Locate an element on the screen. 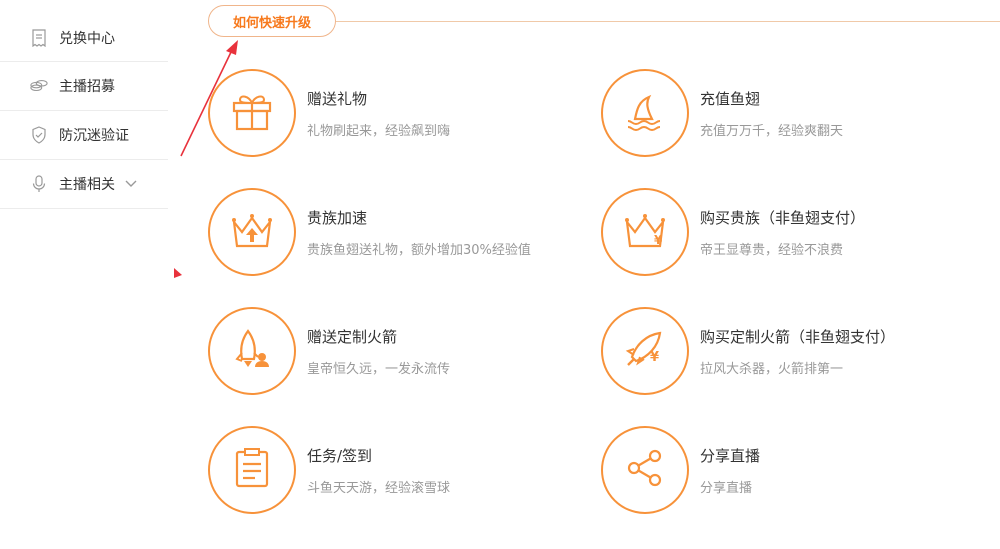 The image size is (1000, 549). card-subtitle: 贵族鱼翅送礼物，额外增加30%经验值 is located at coordinates (419, 250).